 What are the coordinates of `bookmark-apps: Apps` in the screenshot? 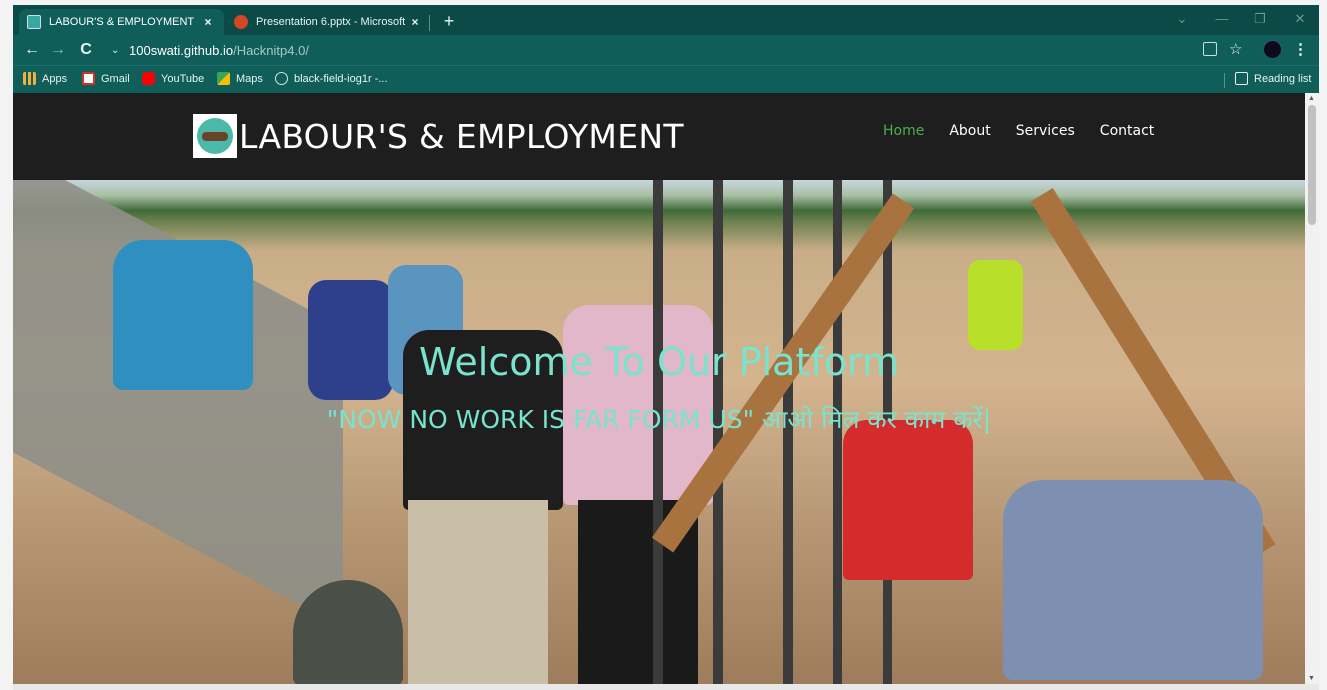 It's located at (45, 78).